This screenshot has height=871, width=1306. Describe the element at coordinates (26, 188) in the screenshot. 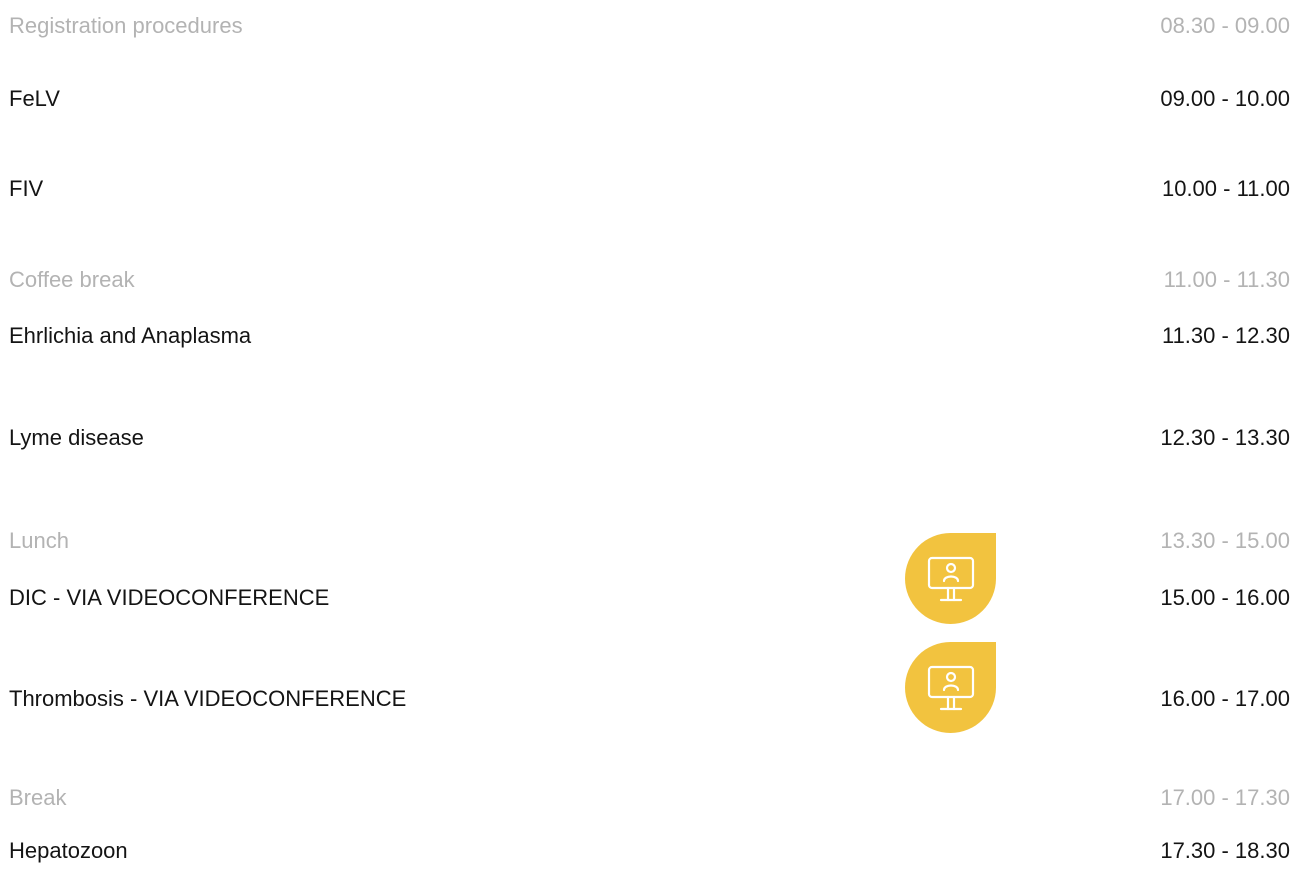

I see `schedule-title: FIV` at that location.